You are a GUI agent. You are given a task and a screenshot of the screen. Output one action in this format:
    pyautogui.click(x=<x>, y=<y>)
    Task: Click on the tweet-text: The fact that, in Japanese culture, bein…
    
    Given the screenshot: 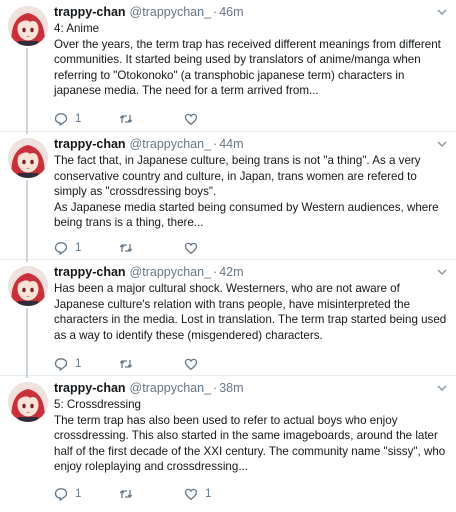 What is the action you would take?
    pyautogui.click(x=246, y=191)
    